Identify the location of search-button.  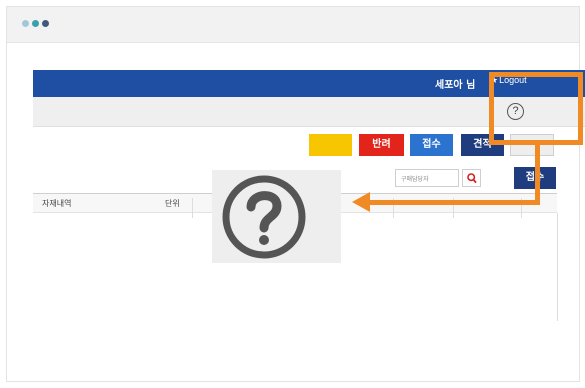
(471, 178).